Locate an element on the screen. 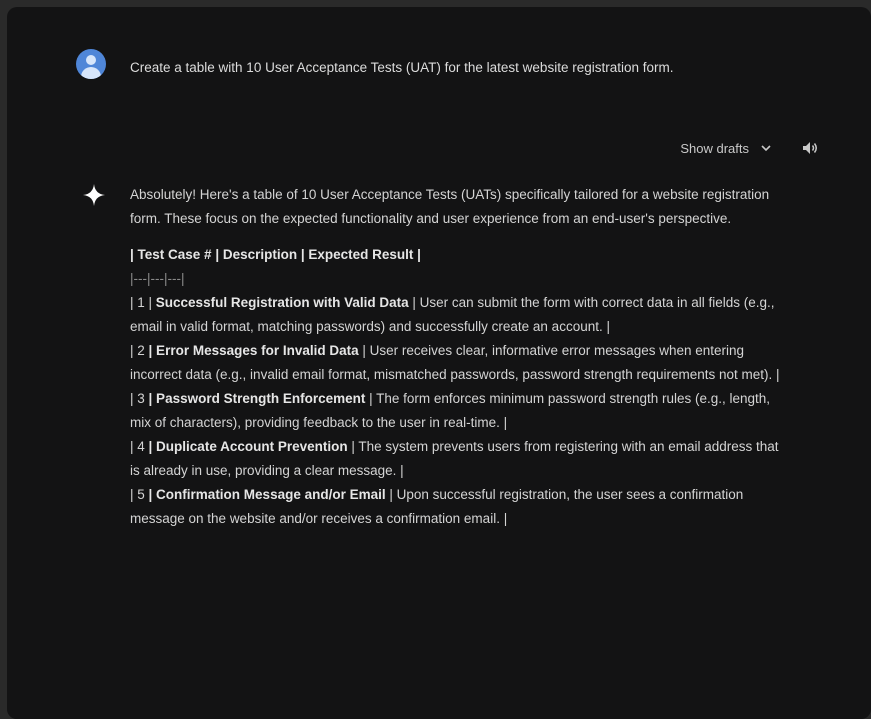  row-number: | 3 is located at coordinates (139, 398).